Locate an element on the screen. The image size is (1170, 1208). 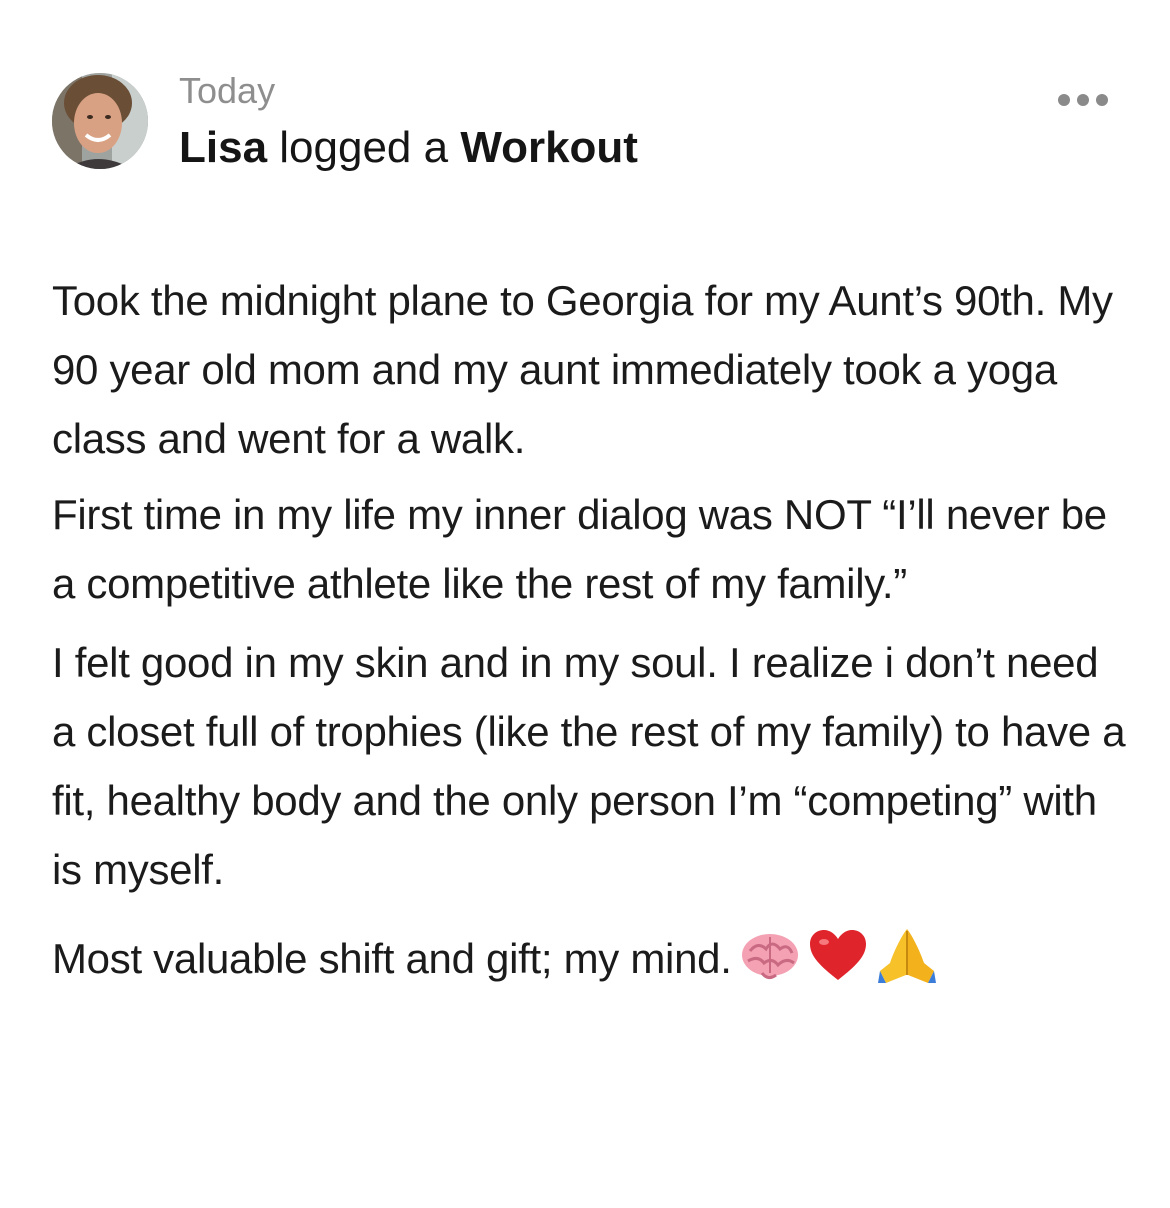
post-header: Today Lisa logged a Workout is located at coordinates (585, 125).